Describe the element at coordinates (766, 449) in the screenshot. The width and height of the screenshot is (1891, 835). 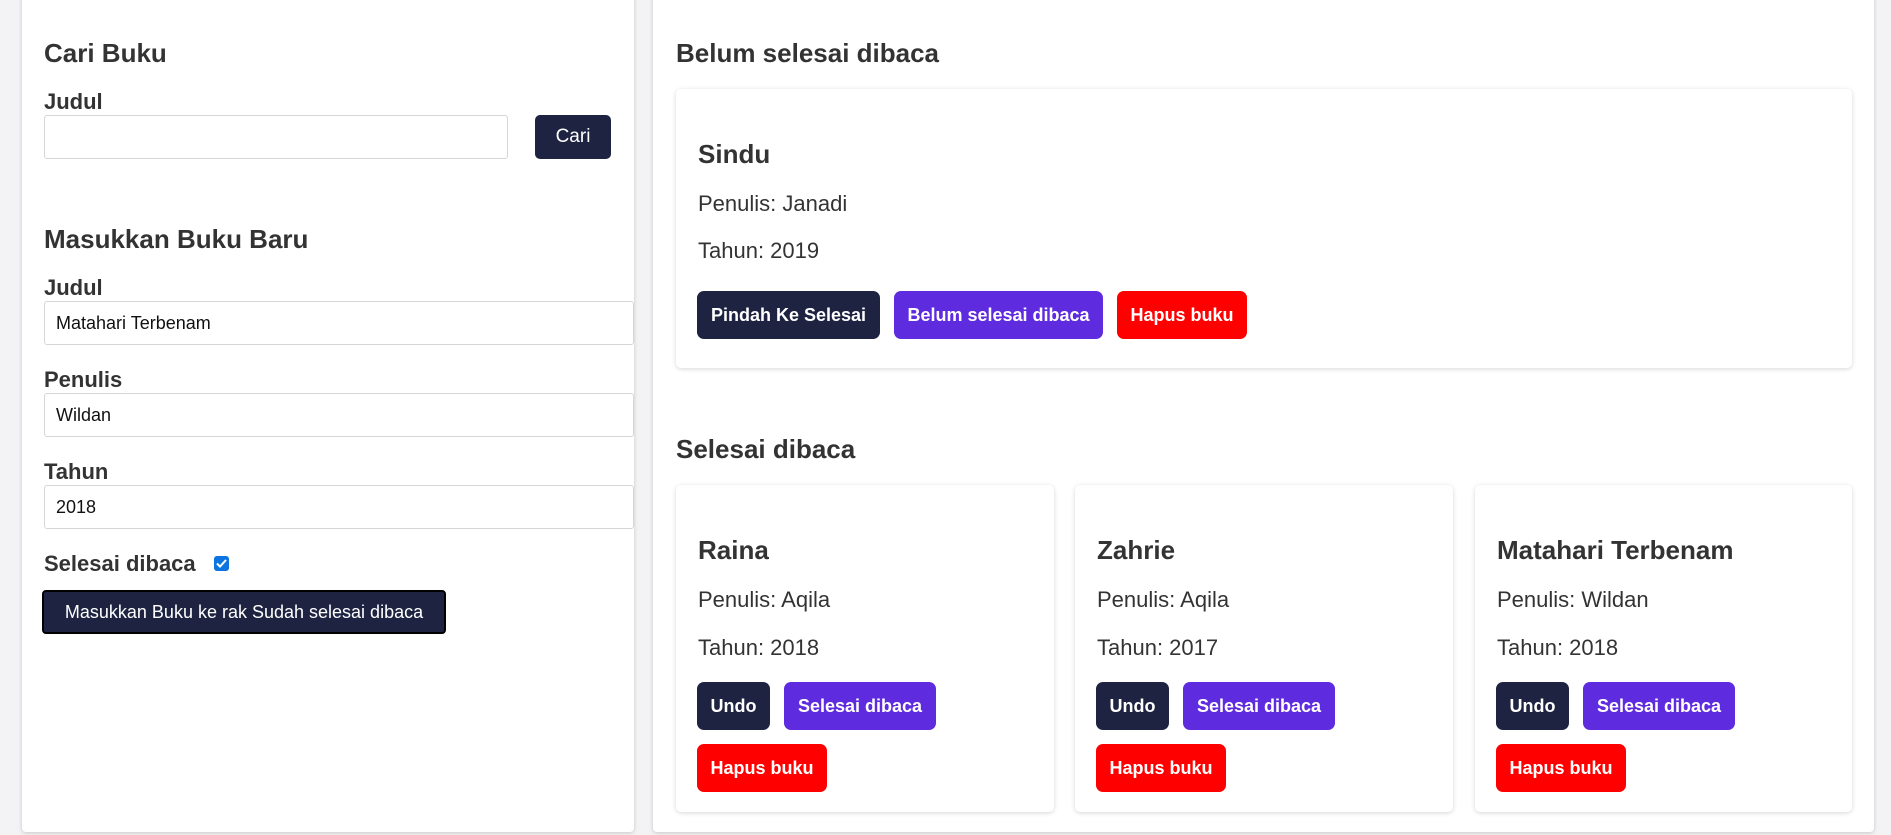
I see `finished-shelf-title: Selesai dibaca` at that location.